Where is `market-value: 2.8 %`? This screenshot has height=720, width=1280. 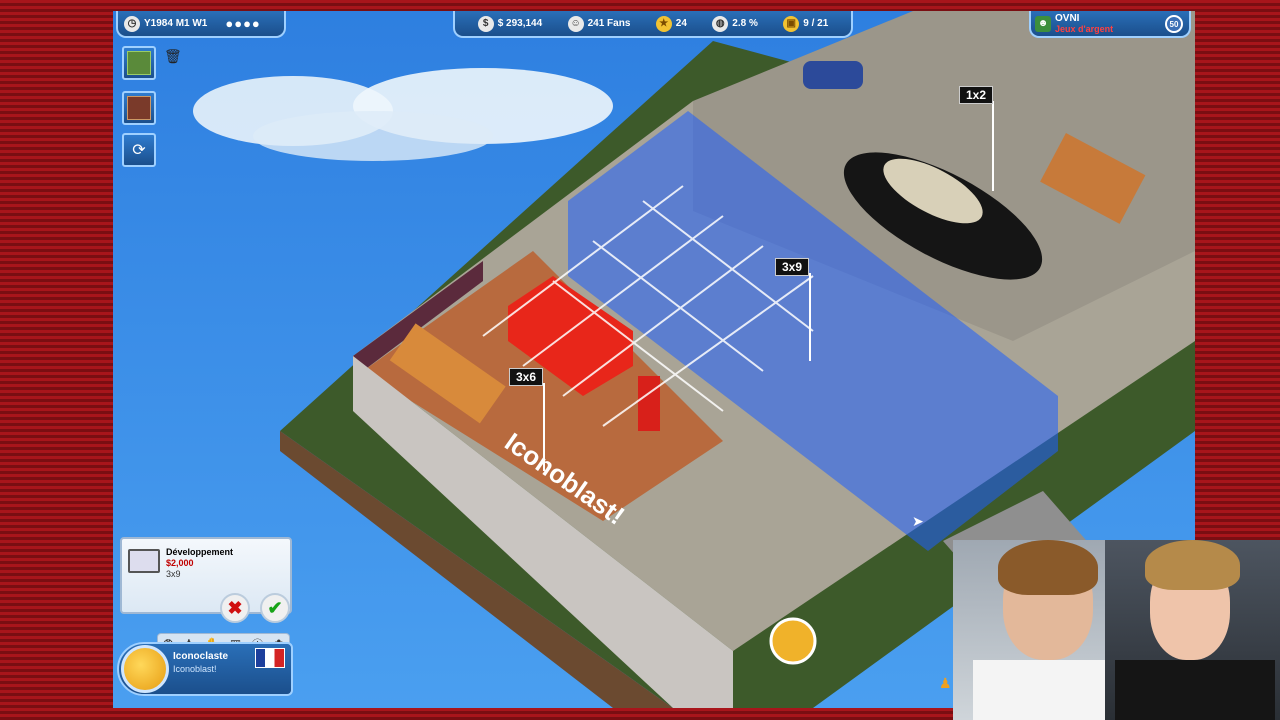 market-value: 2.8 % is located at coordinates (745, 23).